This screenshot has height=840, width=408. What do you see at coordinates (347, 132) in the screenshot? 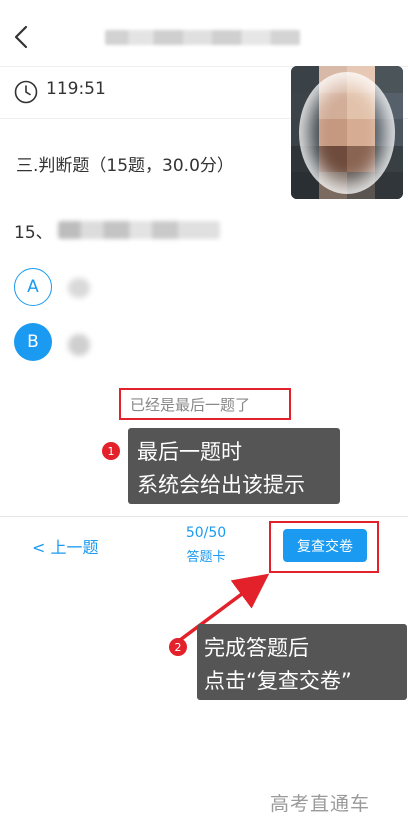
I see `candidate-photo` at bounding box center [347, 132].